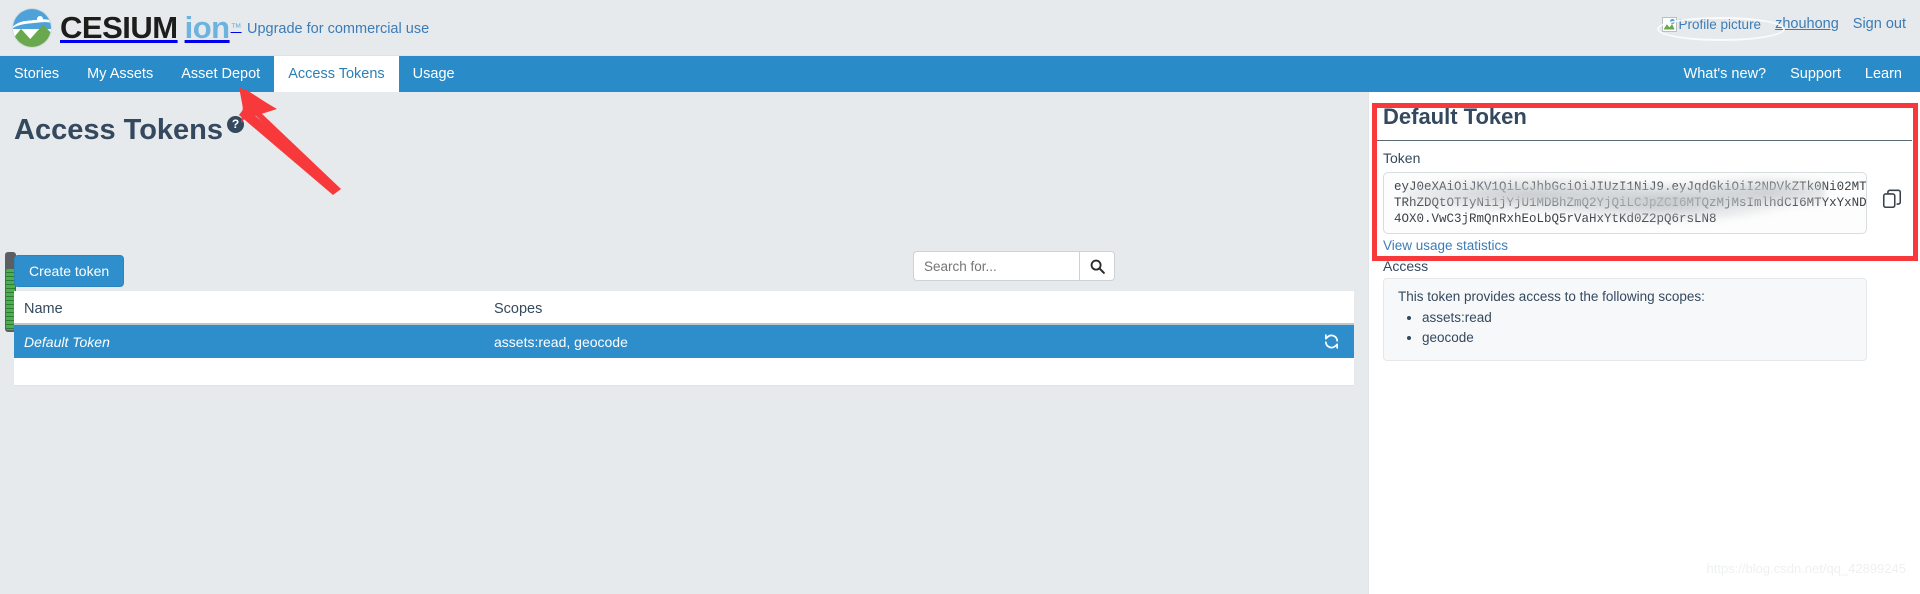 Image resolution: width=1920 pixels, height=594 pixels. I want to click on cesium-ion-logo: CESIUM ion ™, so click(127, 28).